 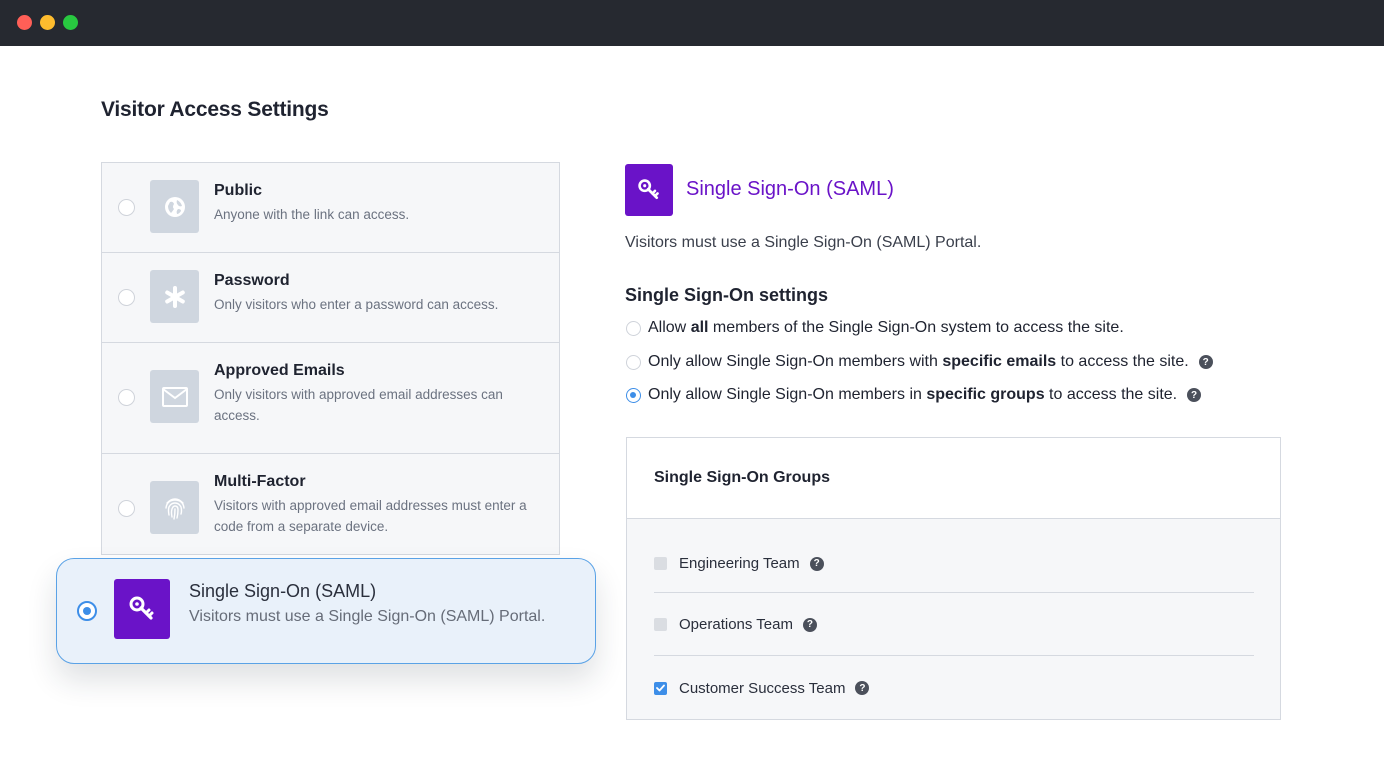 What do you see at coordinates (126, 297) in the screenshot?
I see `option-password-radio` at bounding box center [126, 297].